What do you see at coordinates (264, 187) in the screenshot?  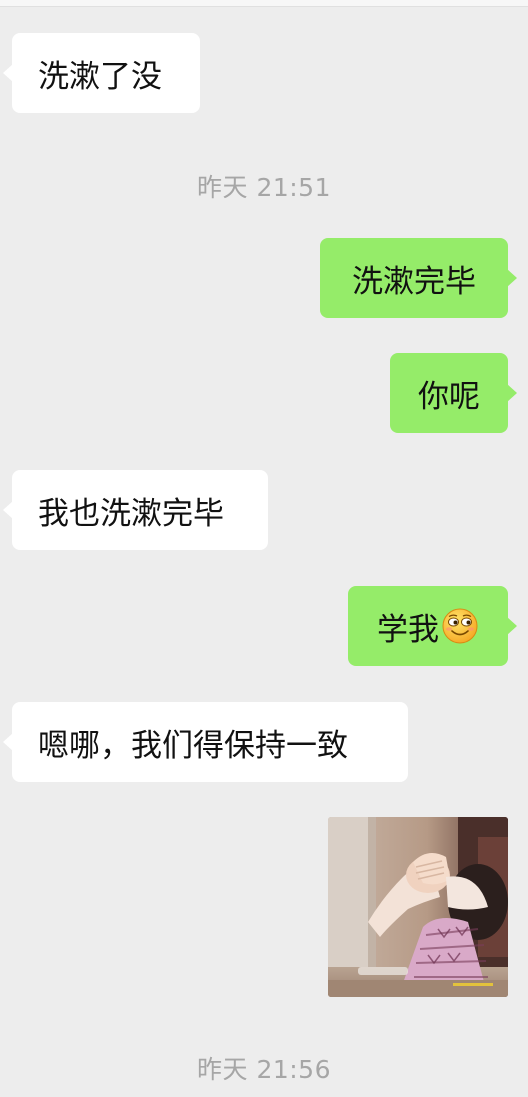 I see `timestamp-1: 昨天 21:51` at bounding box center [264, 187].